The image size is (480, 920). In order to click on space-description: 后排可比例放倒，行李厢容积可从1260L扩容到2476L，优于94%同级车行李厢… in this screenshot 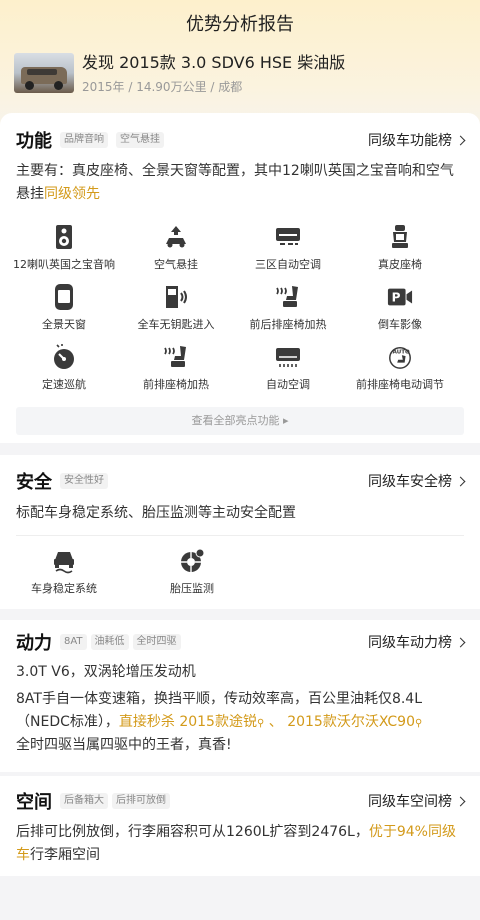, I will do `click(236, 843)`.